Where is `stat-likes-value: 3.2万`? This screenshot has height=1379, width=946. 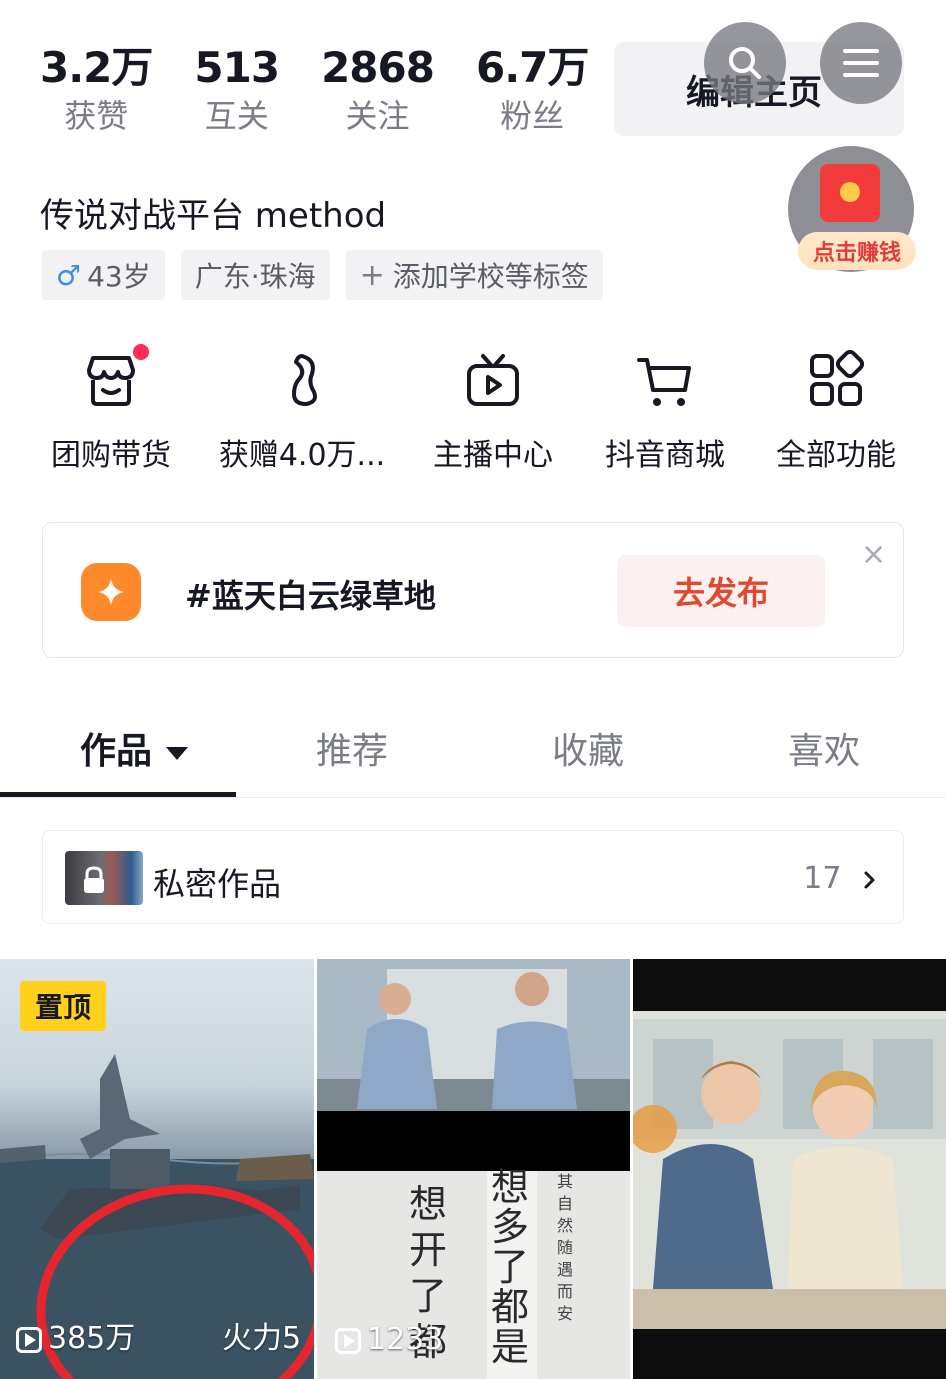
stat-likes-value: 3.2万 is located at coordinates (96, 67).